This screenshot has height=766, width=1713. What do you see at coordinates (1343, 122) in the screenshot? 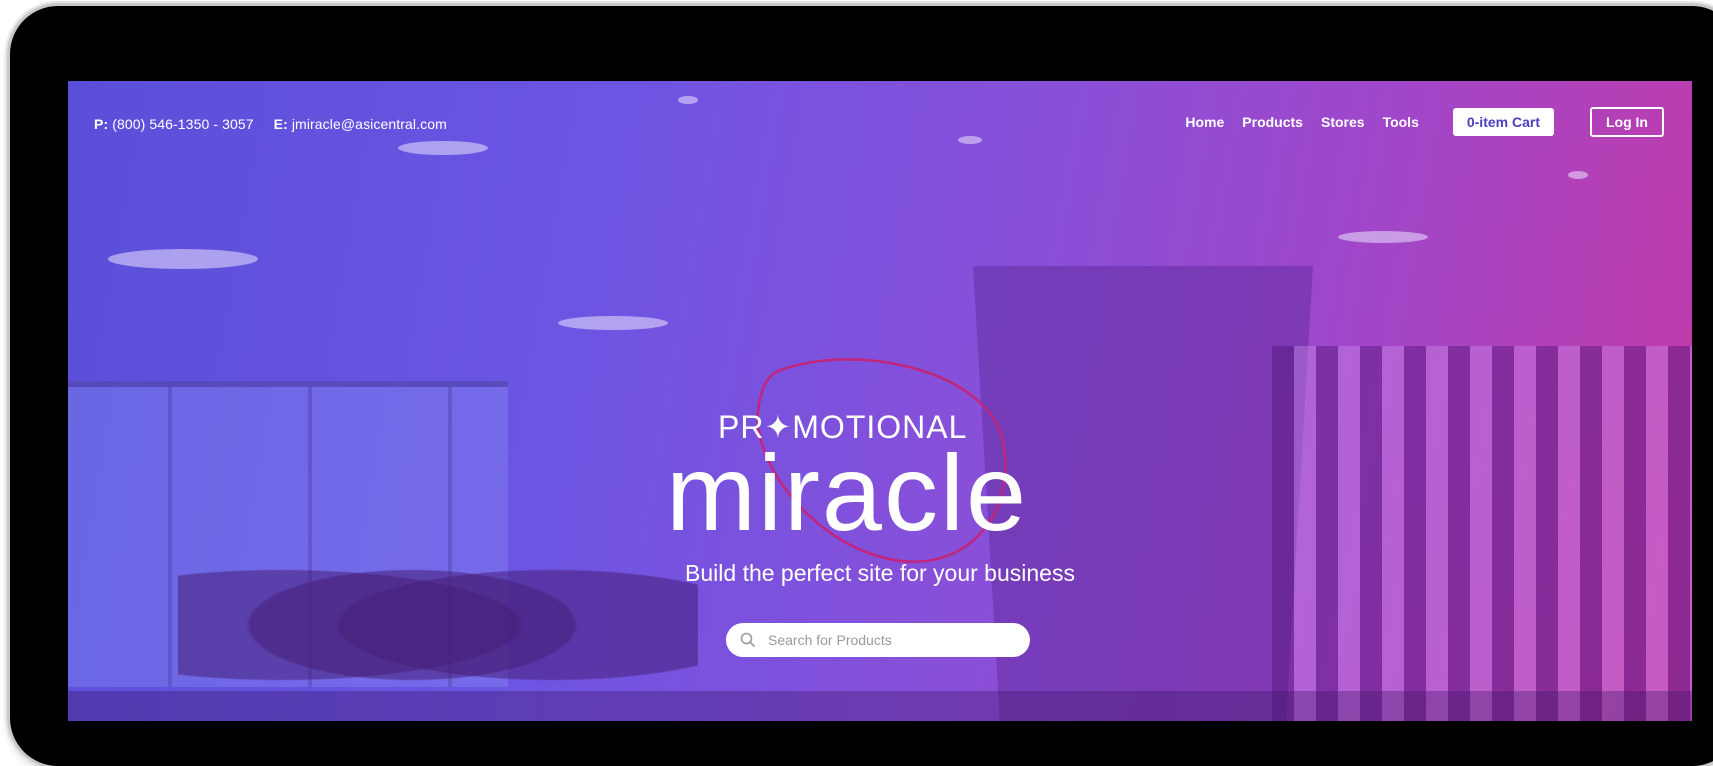
I see `nav-stores: Stores` at bounding box center [1343, 122].